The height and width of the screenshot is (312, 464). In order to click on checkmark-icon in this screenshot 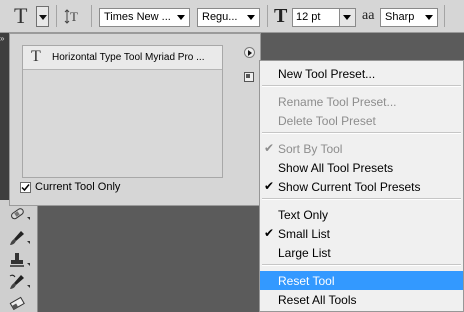, I will do `click(25, 188)`.